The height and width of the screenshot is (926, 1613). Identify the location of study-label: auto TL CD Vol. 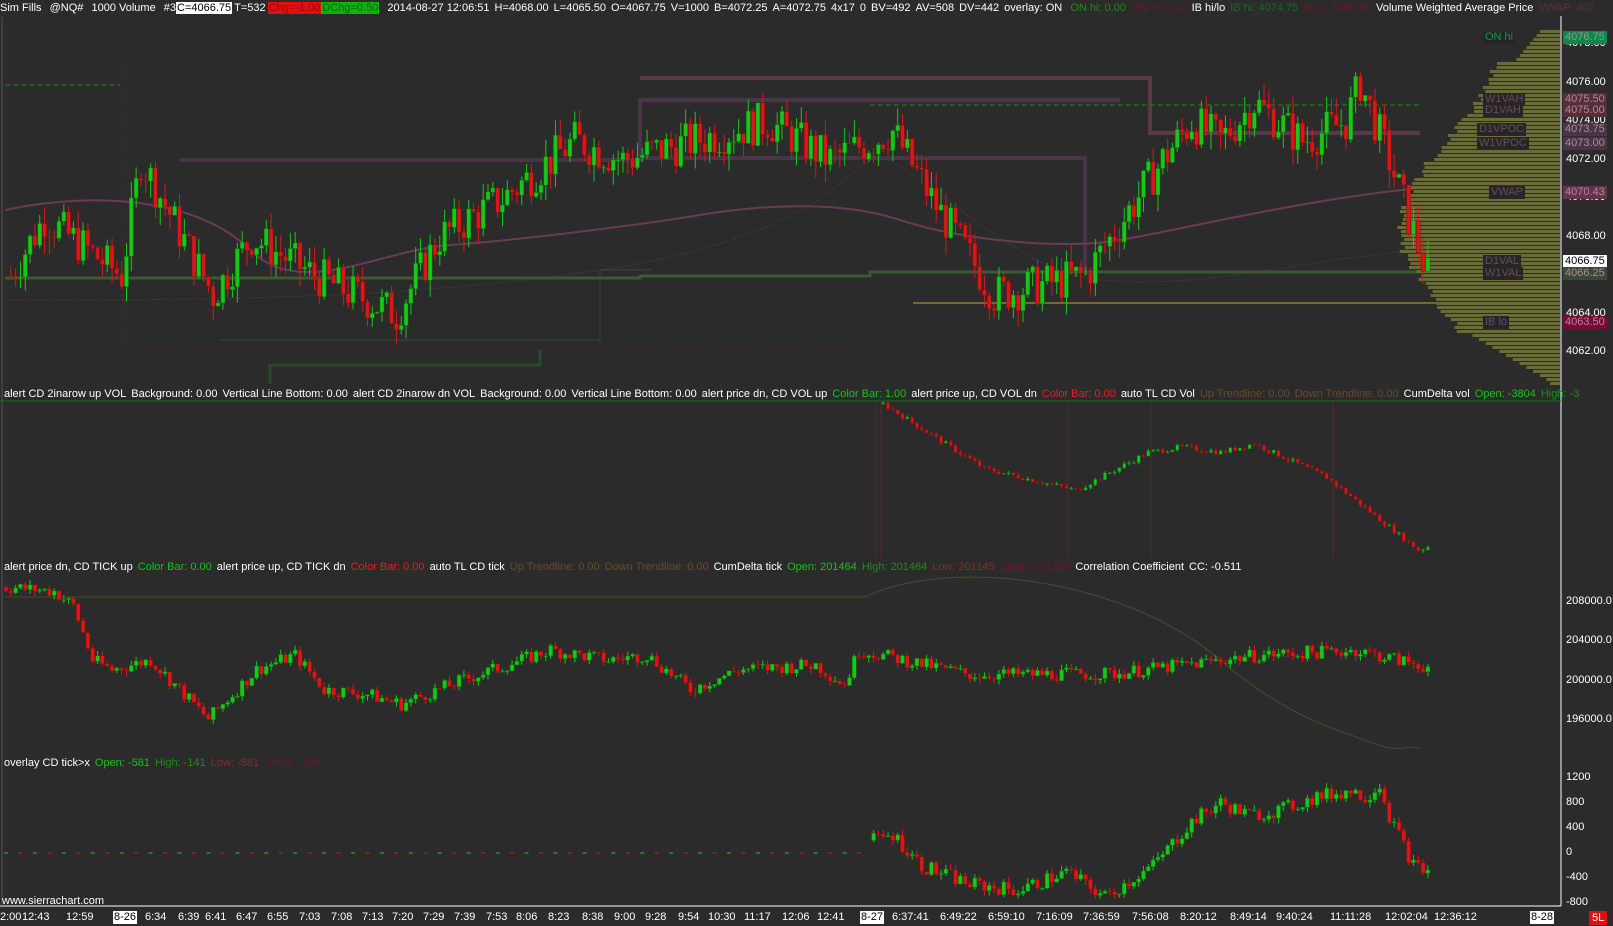
(1157, 394).